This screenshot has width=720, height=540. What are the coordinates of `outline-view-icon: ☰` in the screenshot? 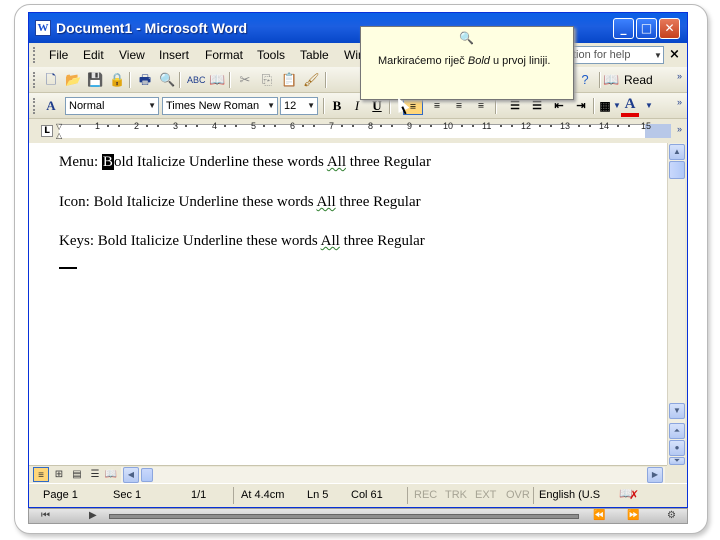 It's located at (95, 474).